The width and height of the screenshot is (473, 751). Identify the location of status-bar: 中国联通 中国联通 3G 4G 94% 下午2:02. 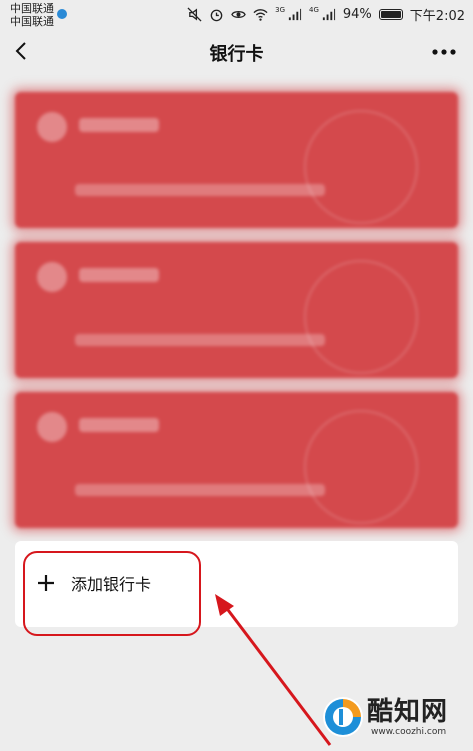
(236, 15).